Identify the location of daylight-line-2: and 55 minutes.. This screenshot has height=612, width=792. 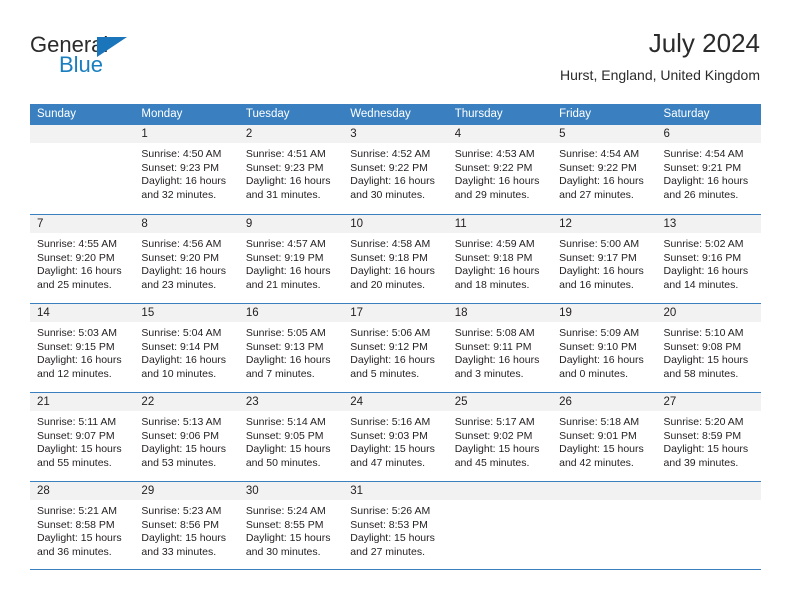
(74, 462).